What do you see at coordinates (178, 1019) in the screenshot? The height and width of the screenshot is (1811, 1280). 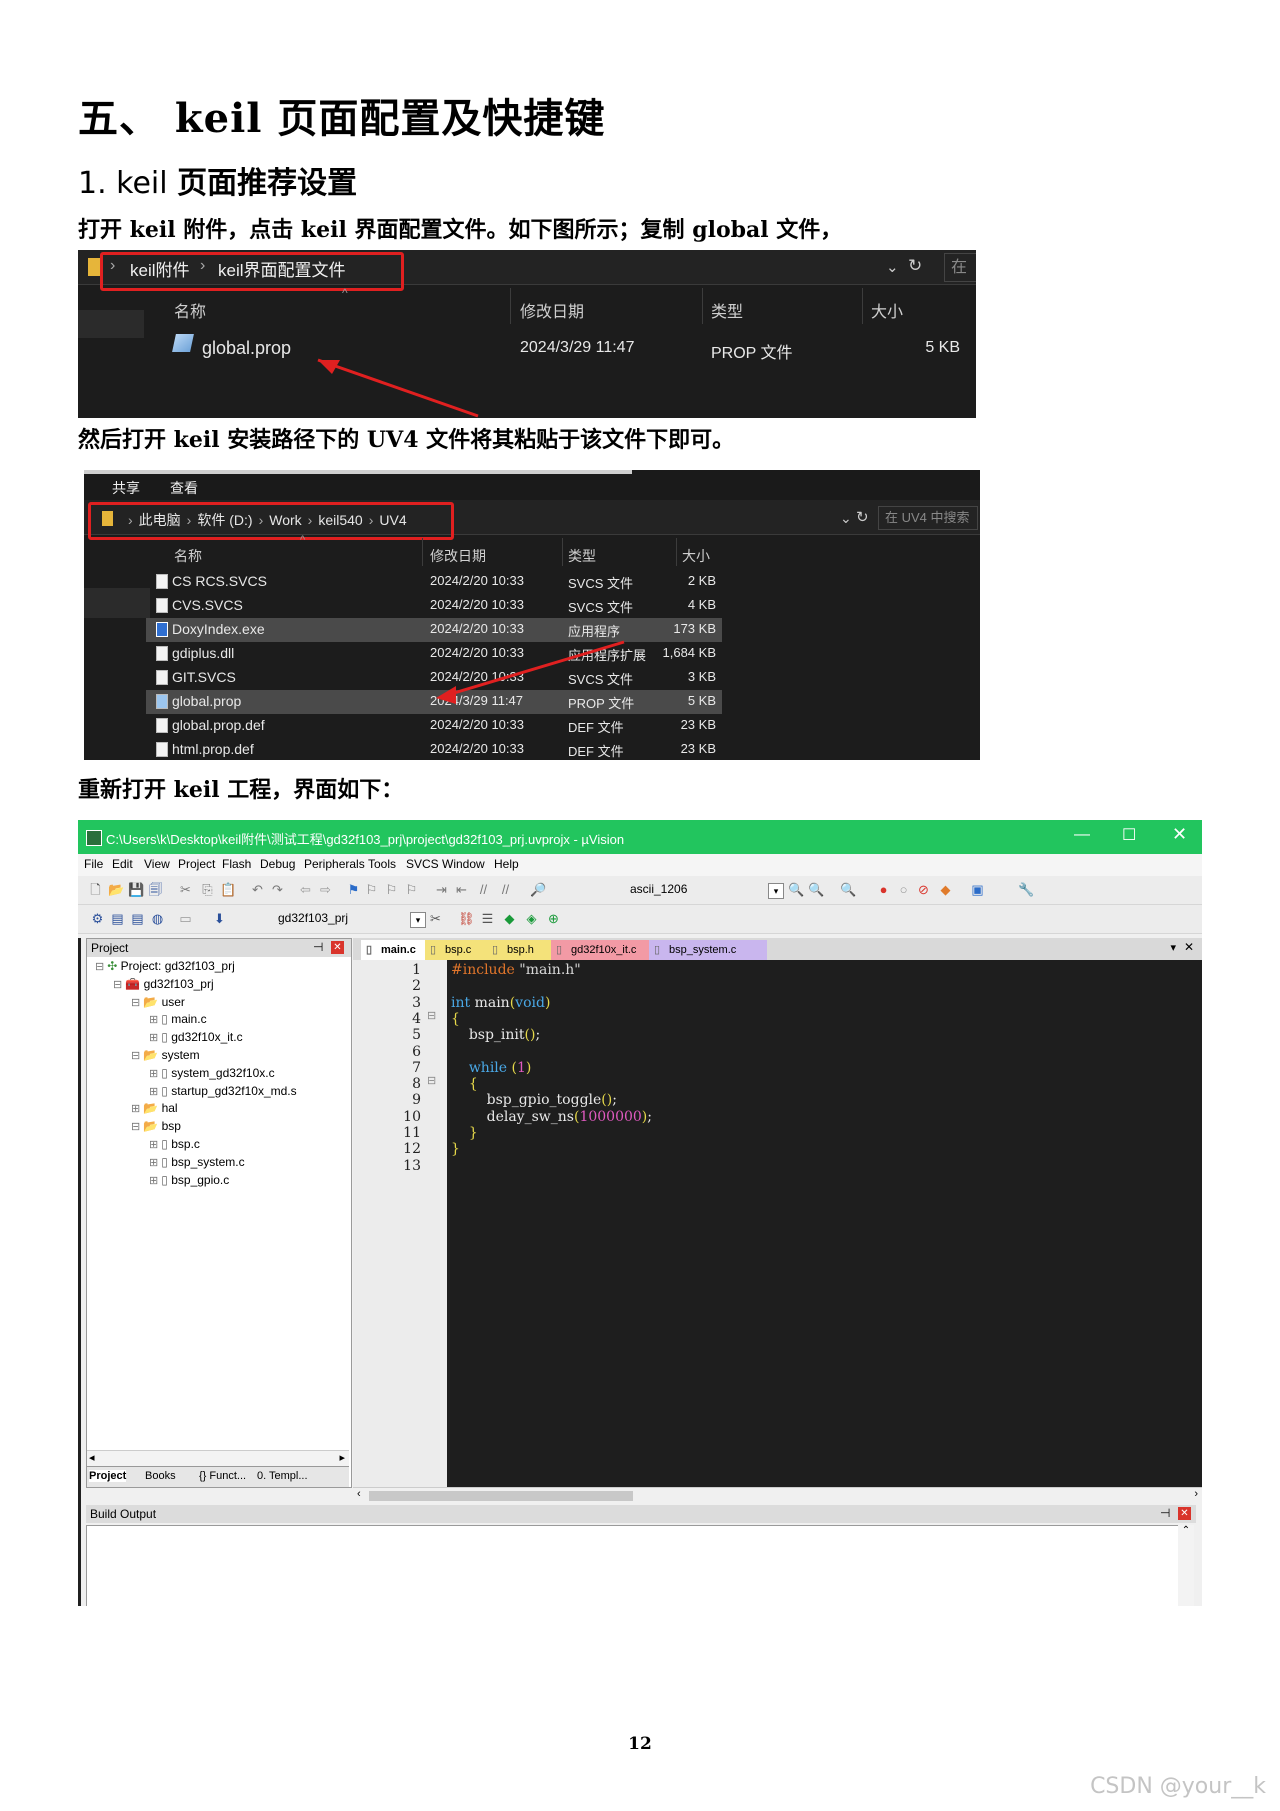 I see `tree-item: ⊞ ▯ main.c` at bounding box center [178, 1019].